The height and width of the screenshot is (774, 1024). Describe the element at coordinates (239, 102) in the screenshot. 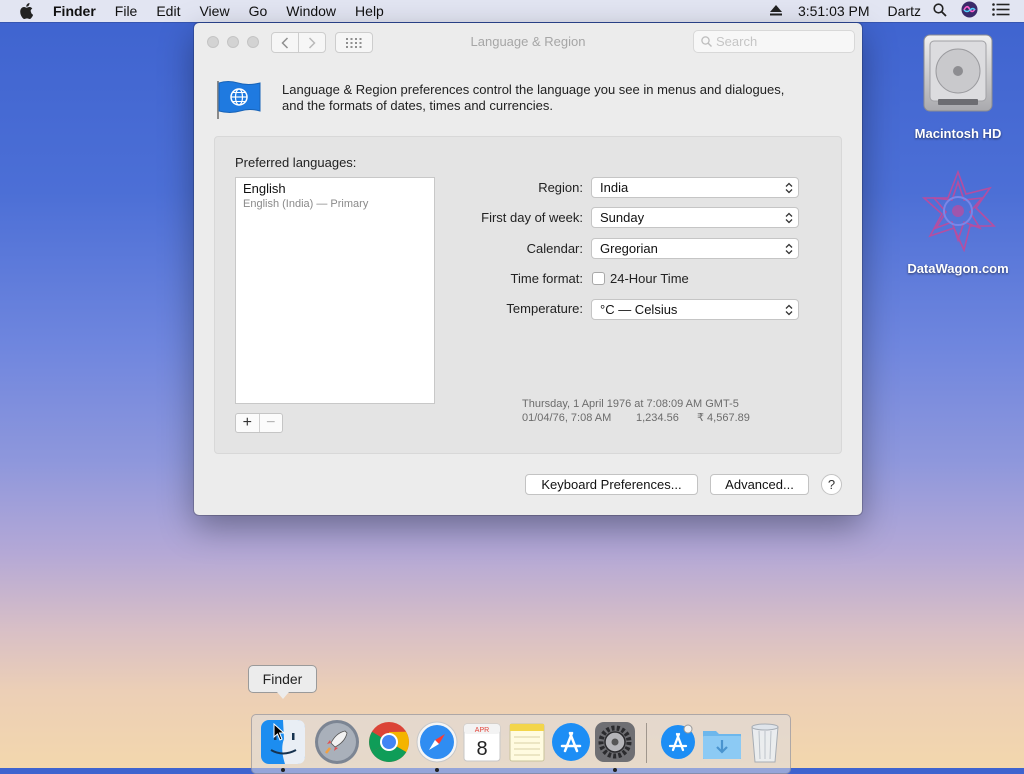

I see `language-region-flag-icon` at that location.